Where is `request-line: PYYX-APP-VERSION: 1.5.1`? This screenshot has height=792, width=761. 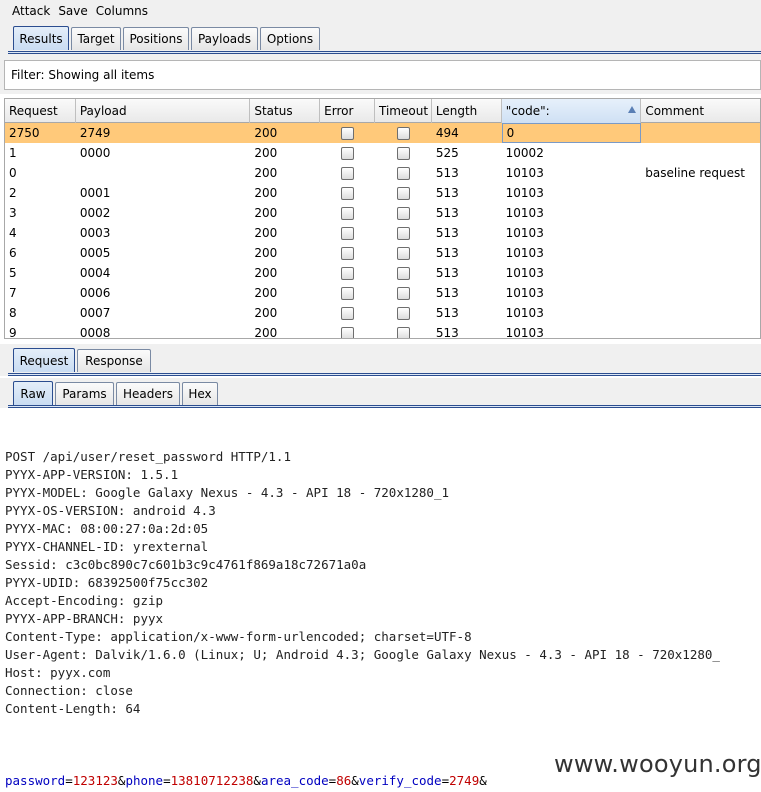
request-line: PYYX-APP-VERSION: 1.5.1 is located at coordinates (92, 474).